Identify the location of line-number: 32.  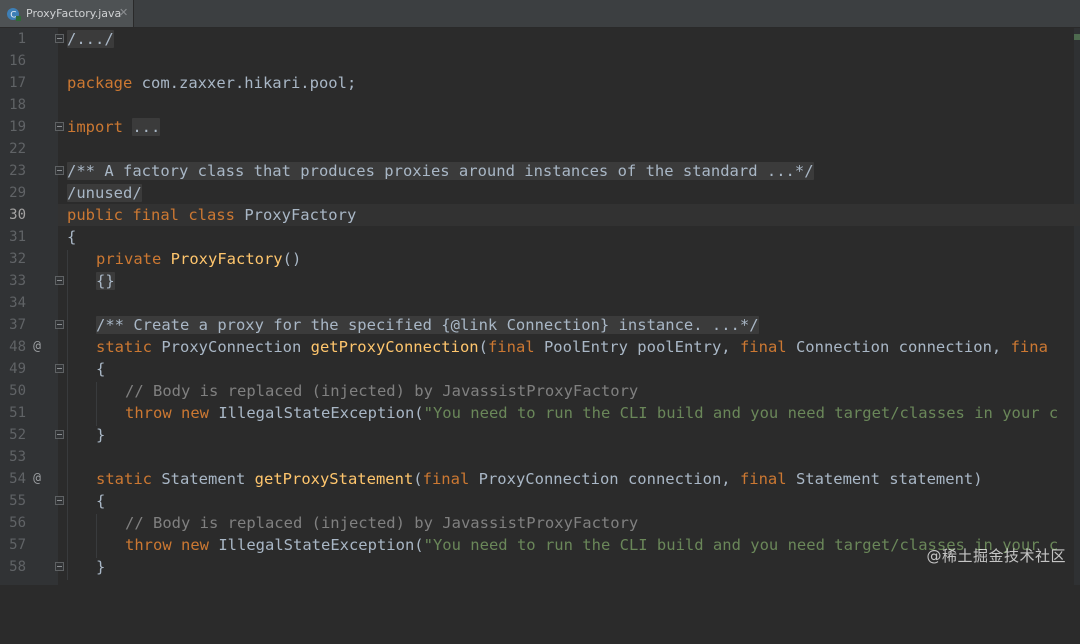
(17, 259).